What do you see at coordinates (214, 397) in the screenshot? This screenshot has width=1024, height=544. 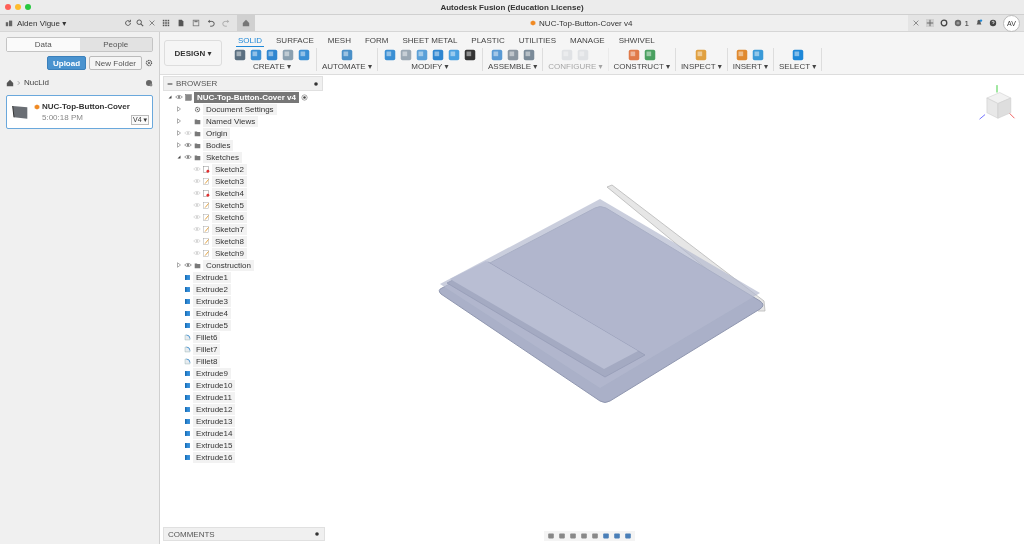 I see `feature-item: Extrude11` at bounding box center [214, 397].